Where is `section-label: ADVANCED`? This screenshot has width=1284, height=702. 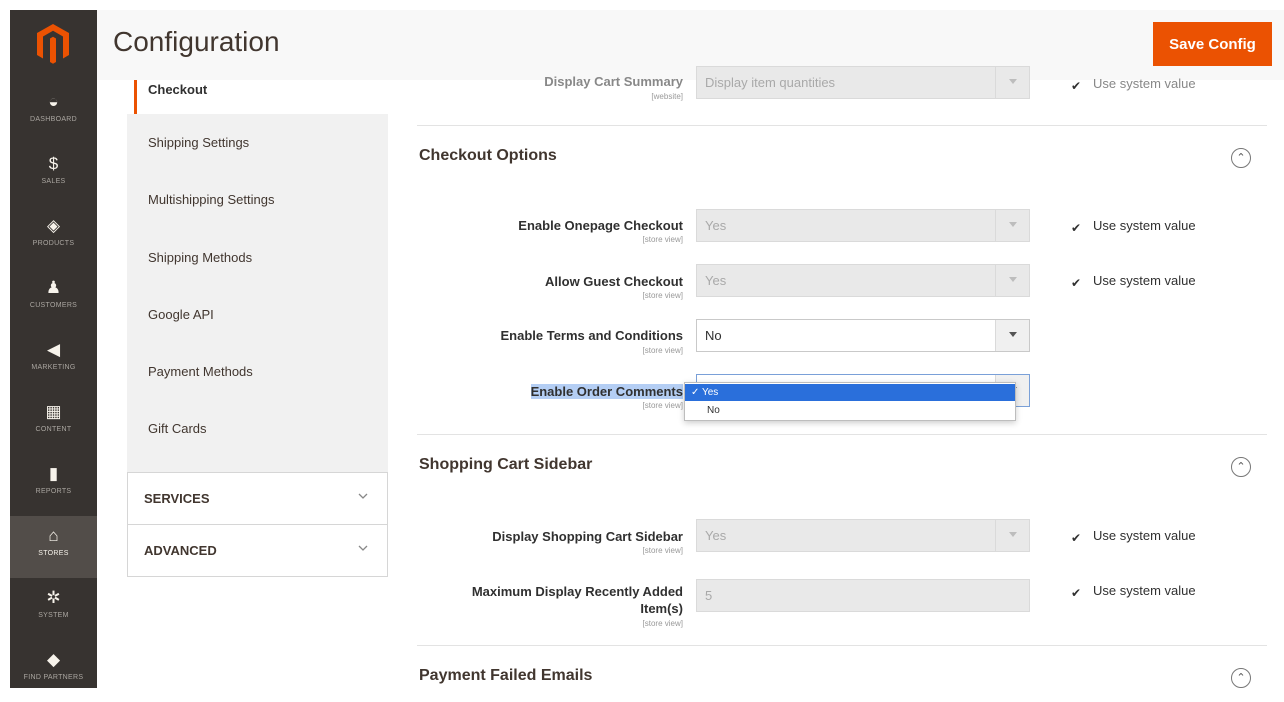
section-label: ADVANCED is located at coordinates (180, 550).